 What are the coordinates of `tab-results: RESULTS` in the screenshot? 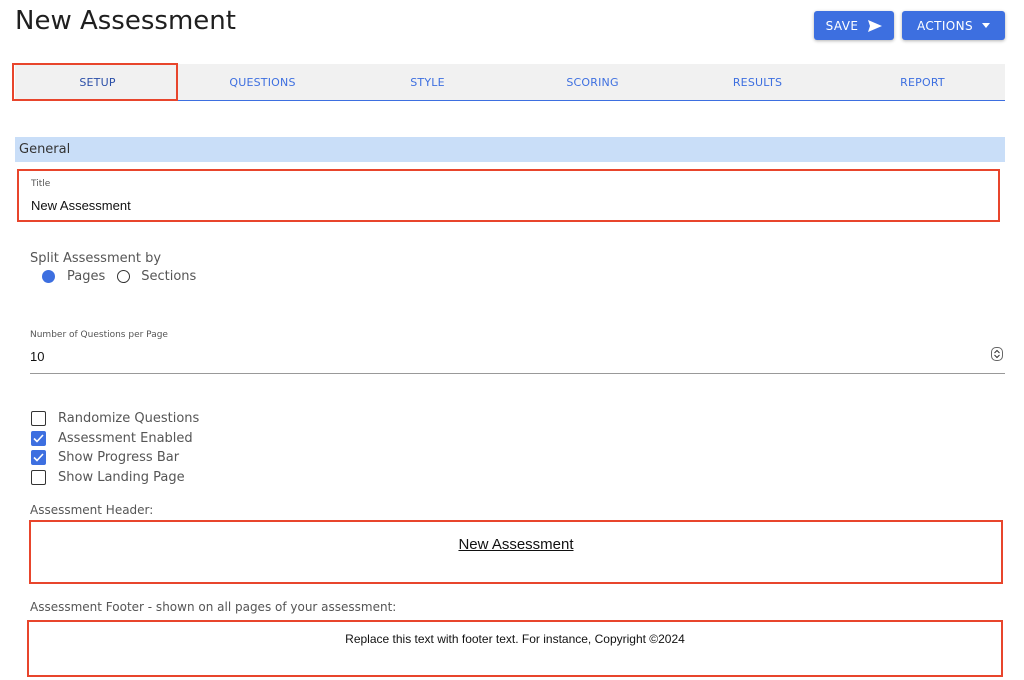 It's located at (757, 82).